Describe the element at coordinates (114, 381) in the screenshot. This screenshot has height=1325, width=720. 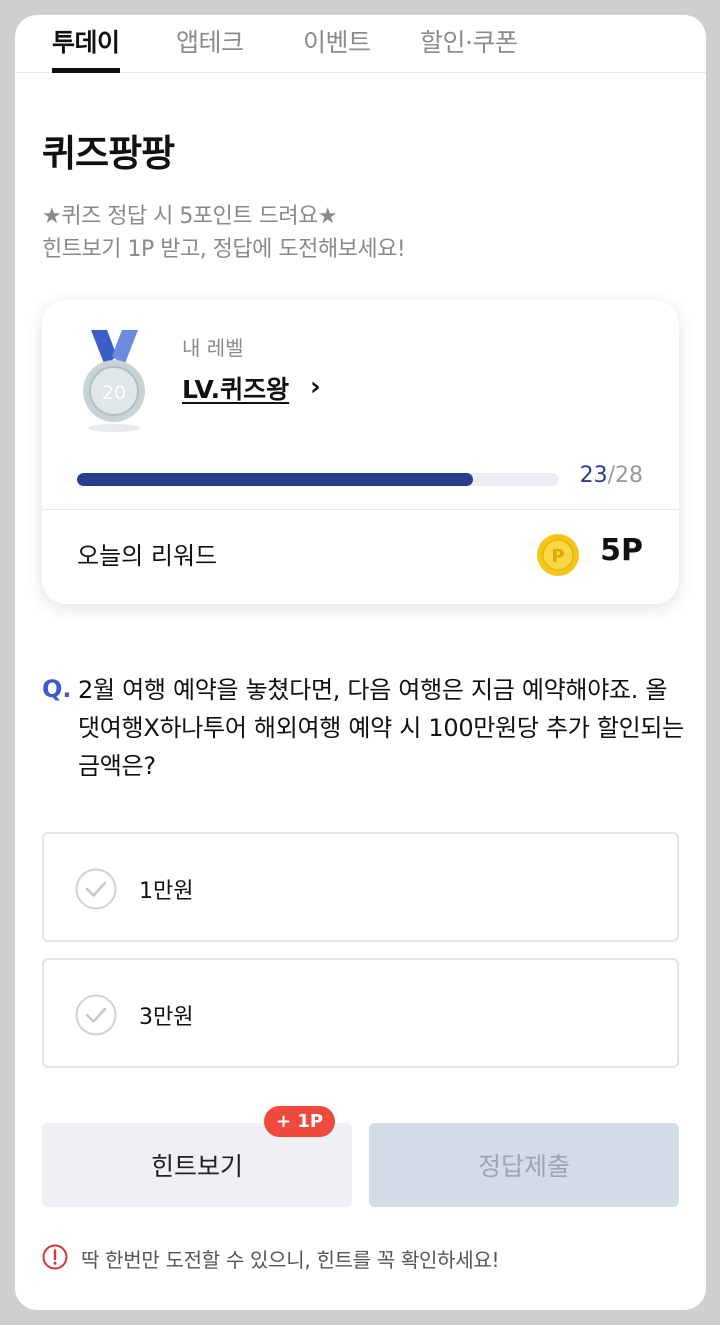
I see `medal-icon: 20` at that location.